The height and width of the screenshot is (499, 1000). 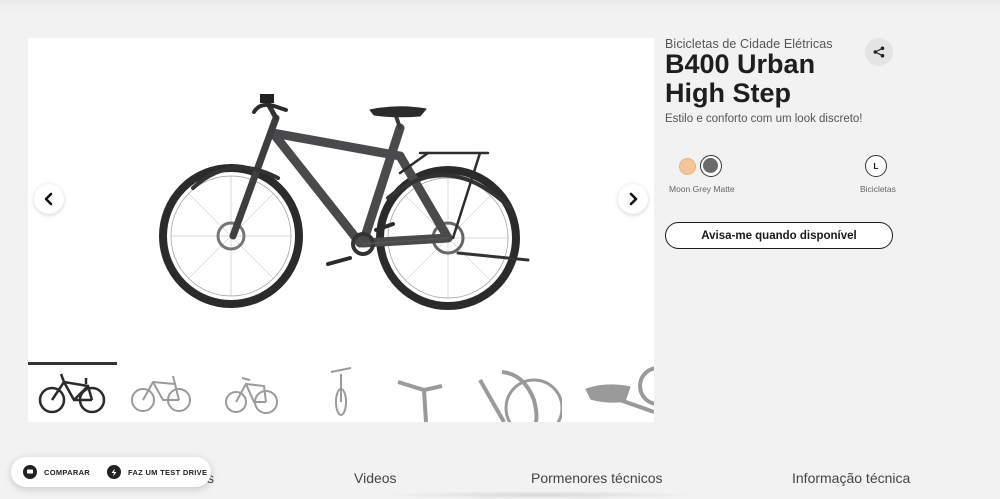 I want to click on top-bar, so click(x=500, y=6).